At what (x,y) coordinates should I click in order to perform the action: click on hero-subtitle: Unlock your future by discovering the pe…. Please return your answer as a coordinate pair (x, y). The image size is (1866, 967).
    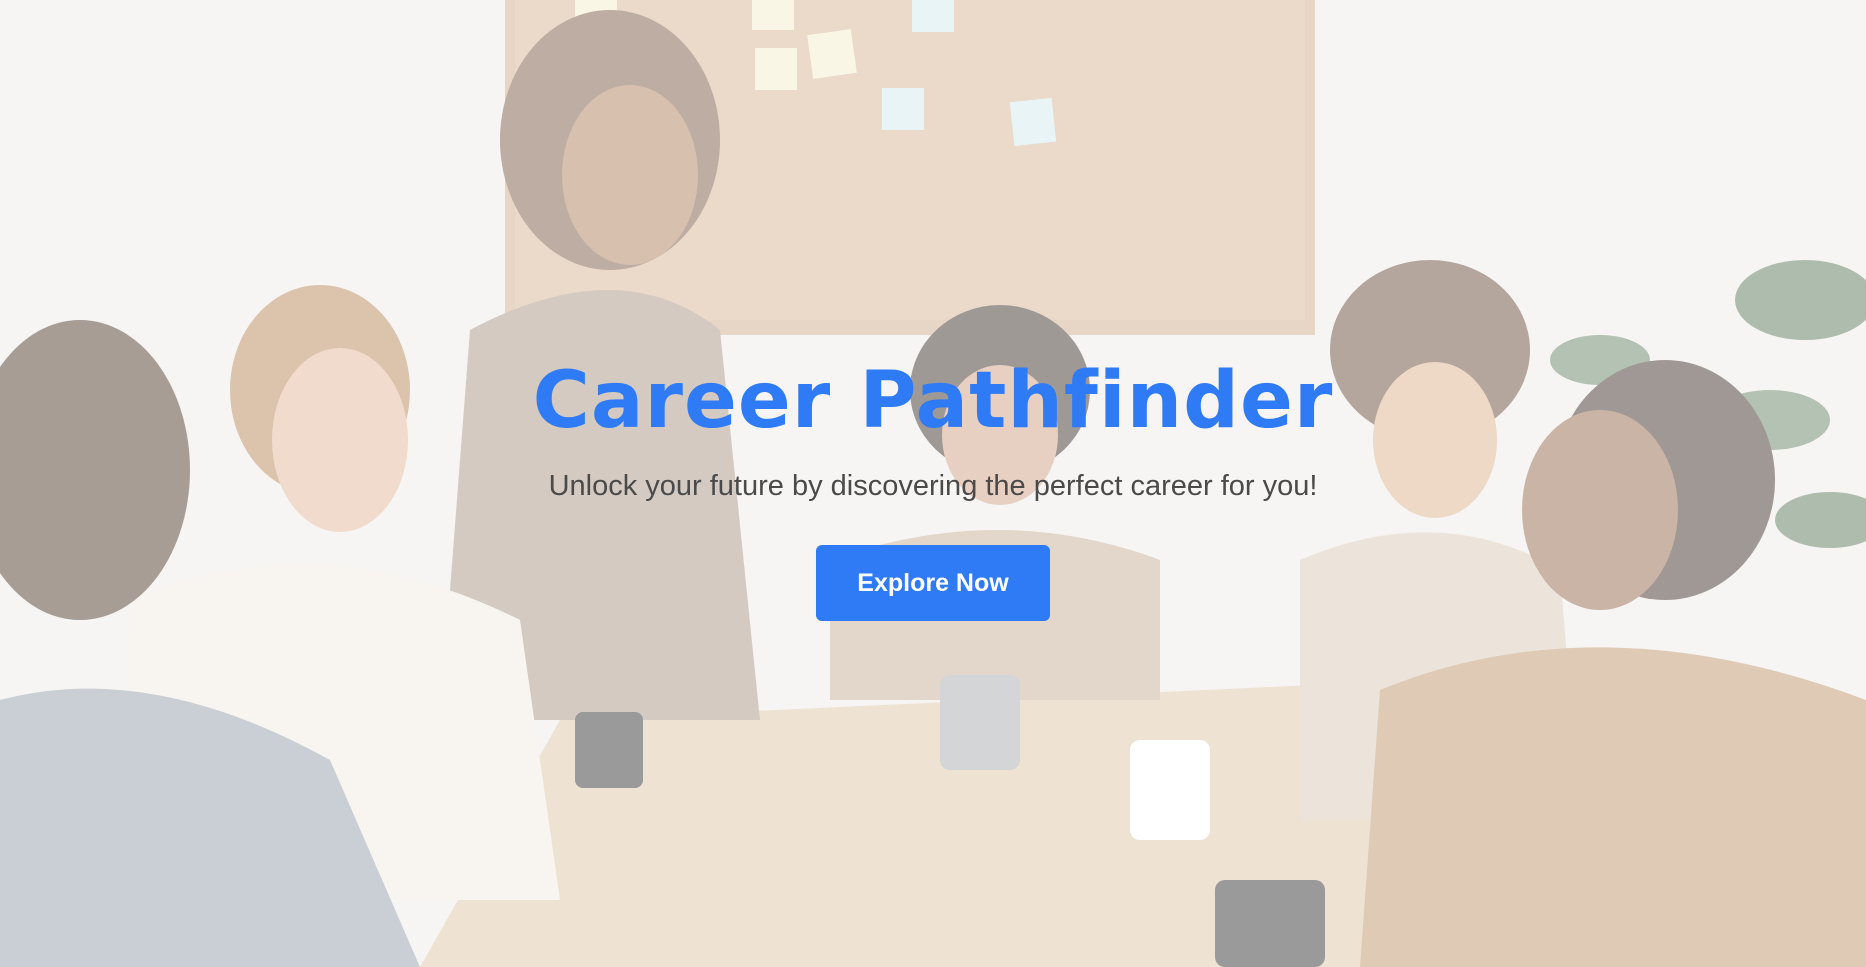
    Looking at the image, I should click on (933, 486).